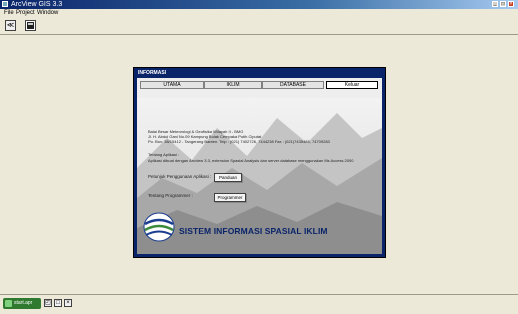 This screenshot has height=314, width=518. Describe the element at coordinates (352, 85) in the screenshot. I see `exit-button: Keluar` at that location.